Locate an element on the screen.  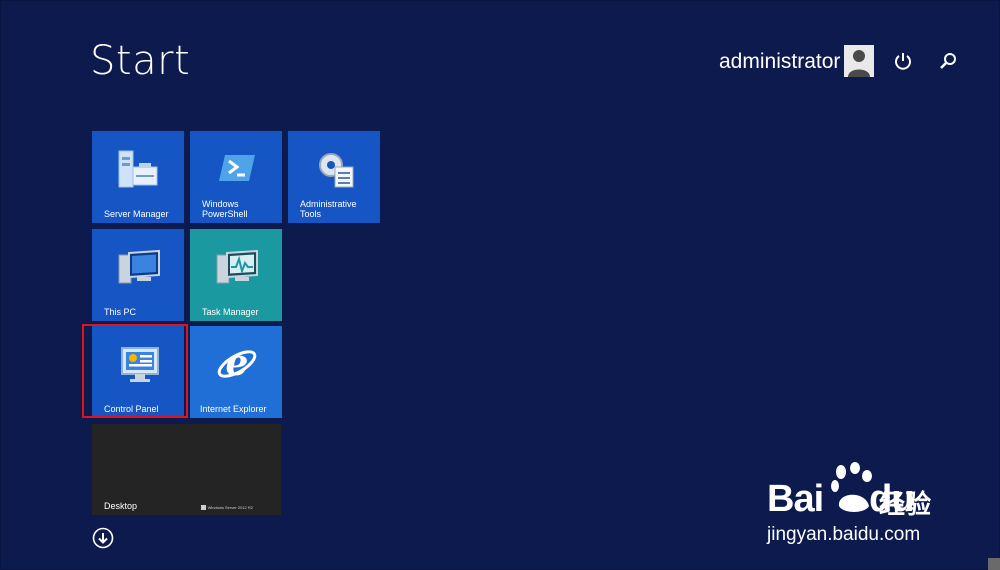
tile-label: Internet Explorer is located at coordinates (233, 409).